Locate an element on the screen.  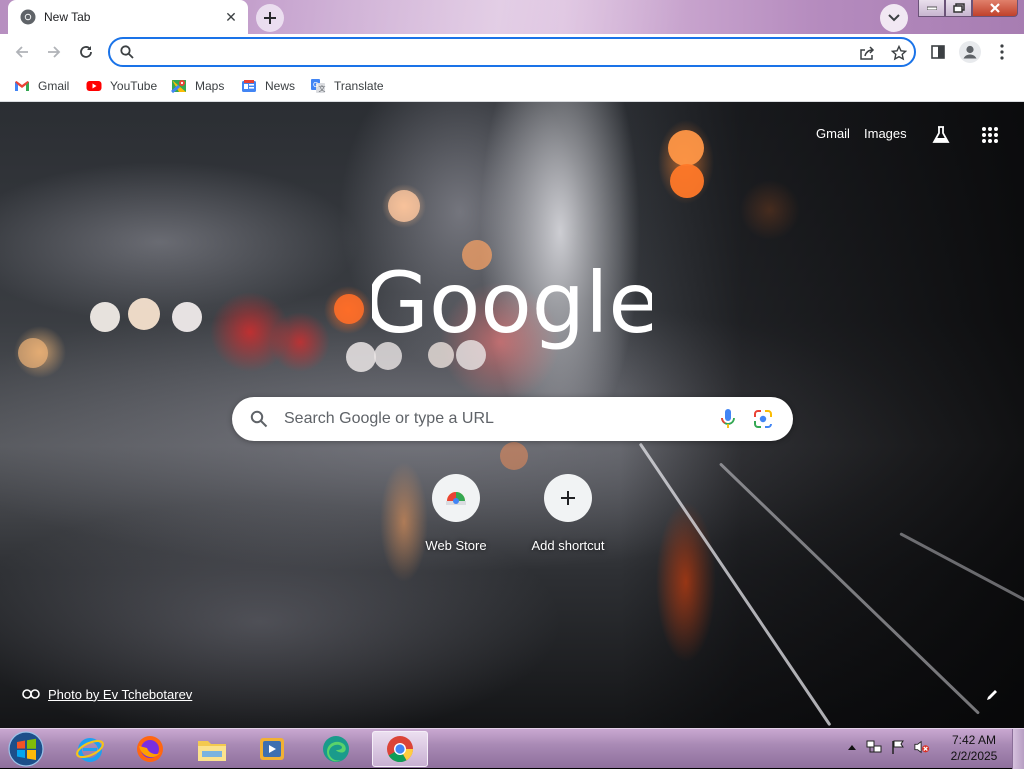
taskbar-clock: 7:42 AM 2/2/2025 is located at coordinates (974, 748).